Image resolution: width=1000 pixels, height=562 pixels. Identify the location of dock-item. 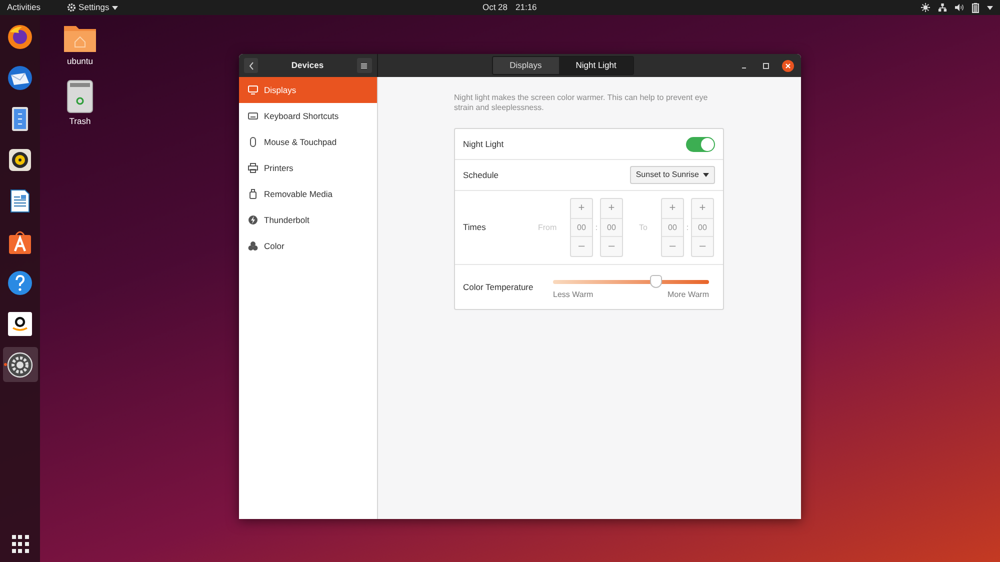
(20, 364).